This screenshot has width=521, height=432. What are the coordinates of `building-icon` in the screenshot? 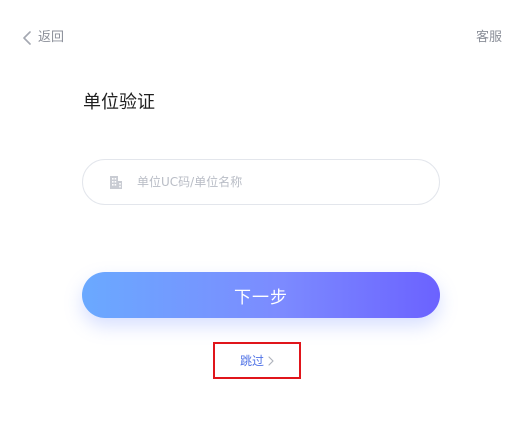 It's located at (116, 182).